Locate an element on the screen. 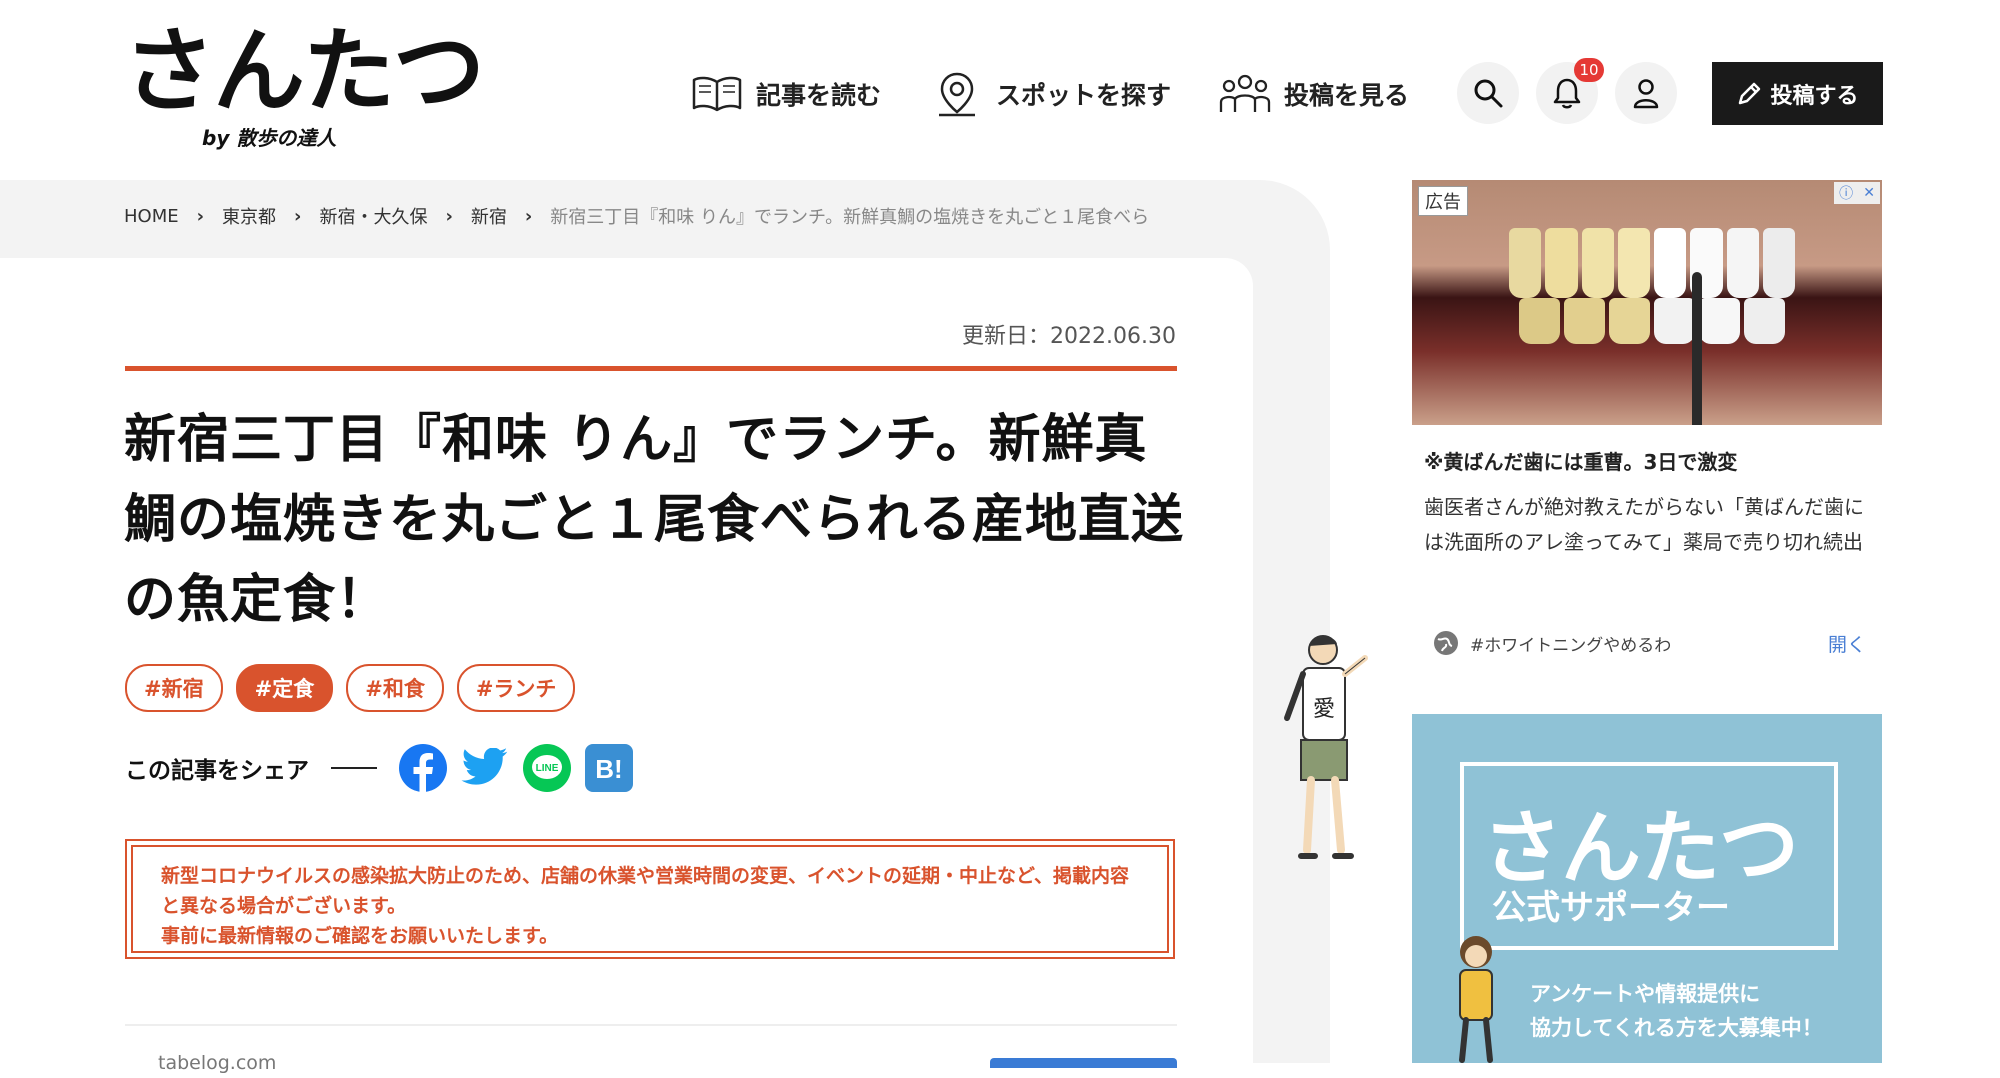 The image size is (2000, 1078). line-share-button: LINE is located at coordinates (547, 768).